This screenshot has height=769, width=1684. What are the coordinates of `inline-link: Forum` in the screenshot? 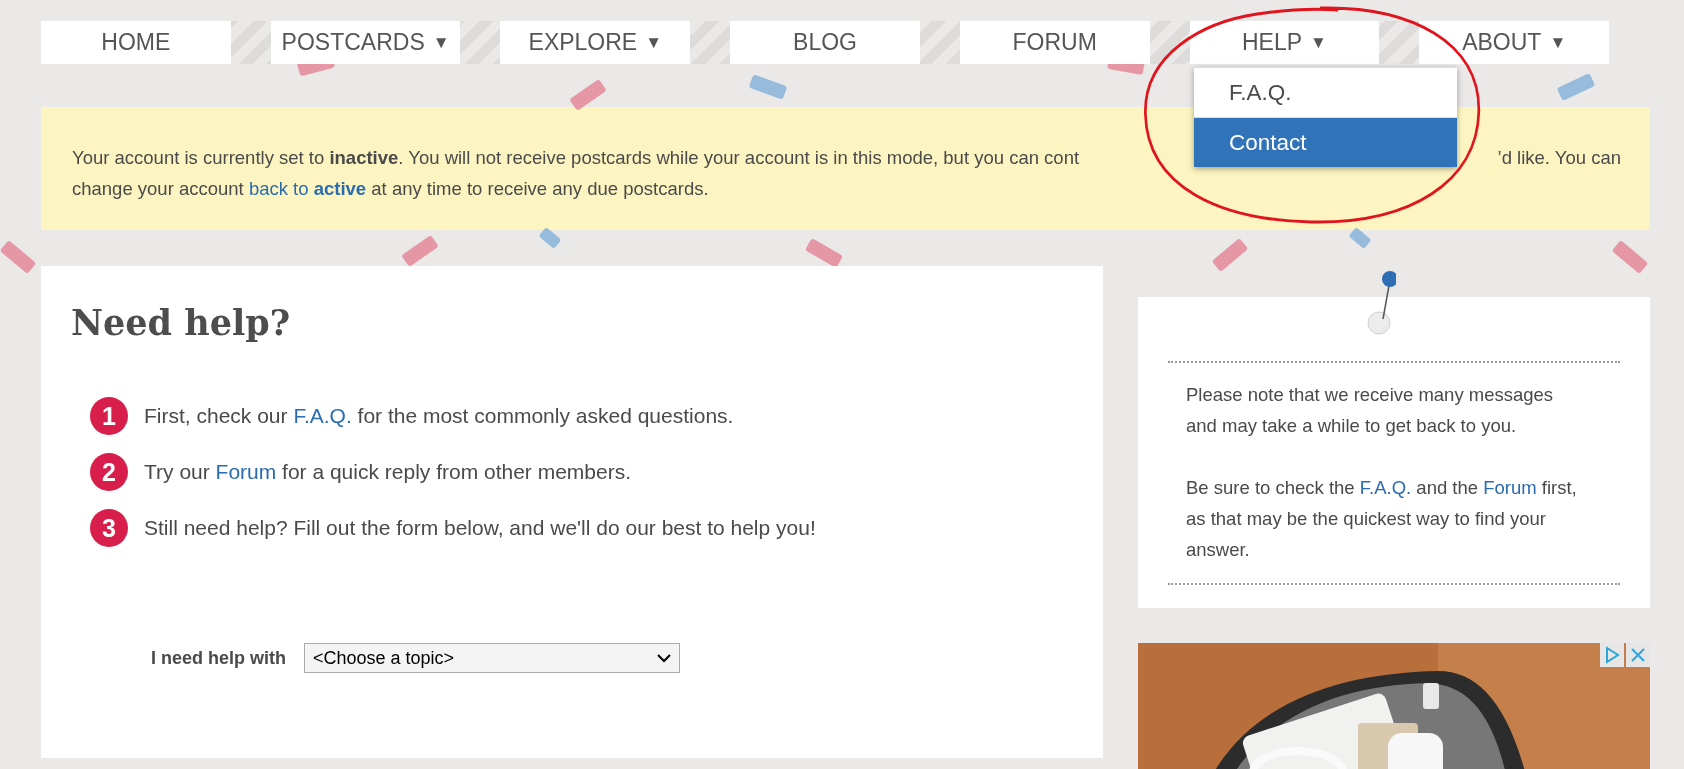 It's located at (246, 471).